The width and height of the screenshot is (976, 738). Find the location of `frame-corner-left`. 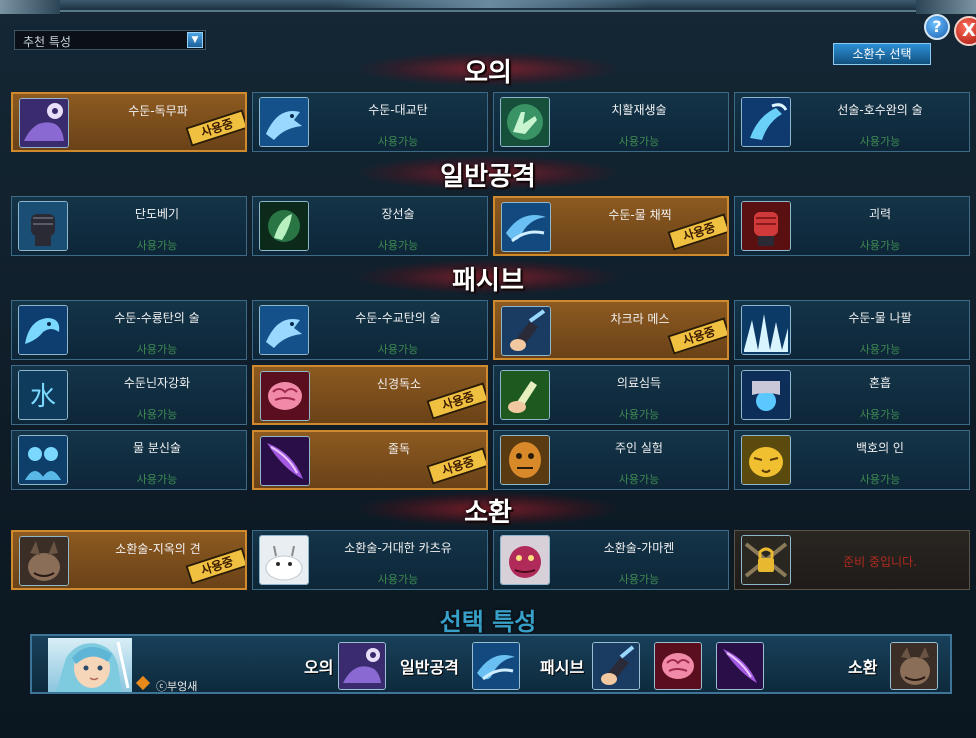

frame-corner-left is located at coordinates (30, 7).